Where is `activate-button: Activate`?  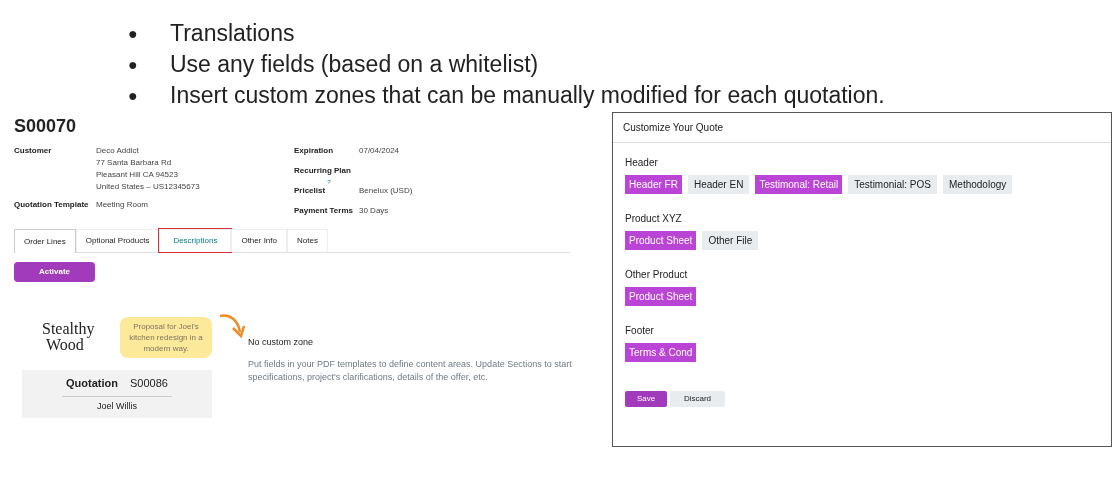 activate-button: Activate is located at coordinates (54, 272).